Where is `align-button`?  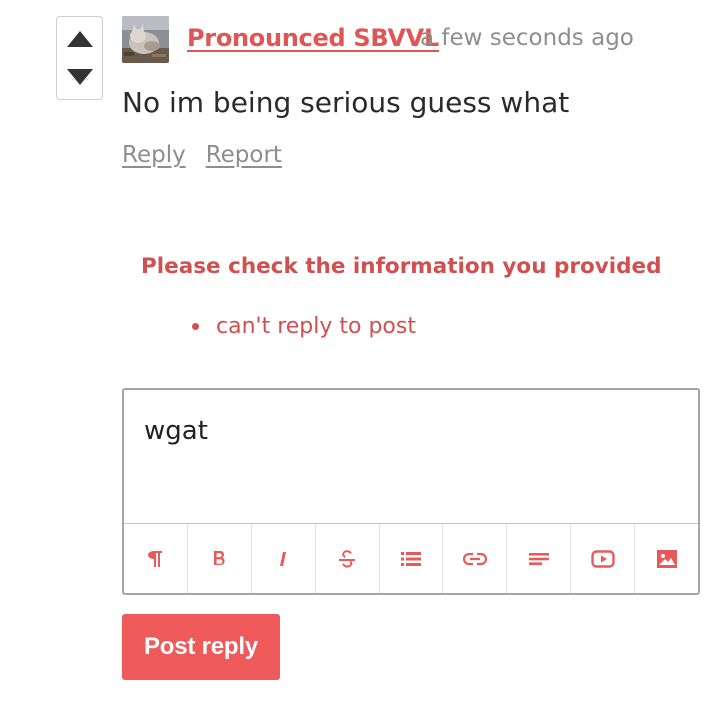 align-button is located at coordinates (539, 558).